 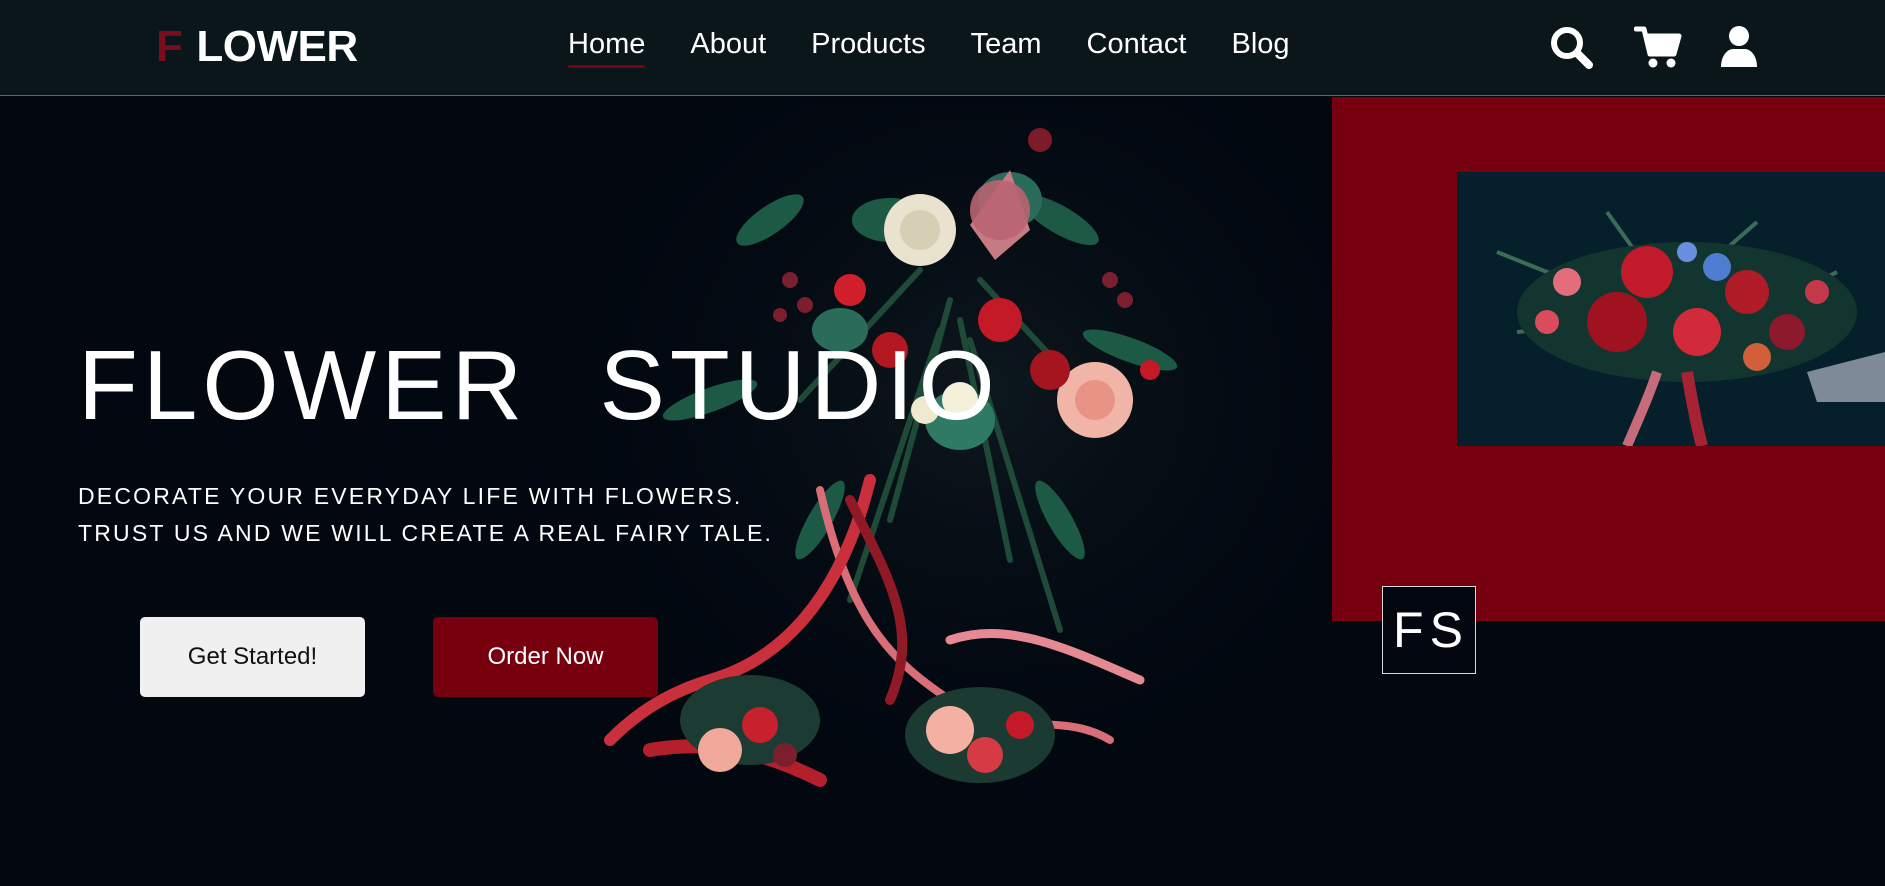 What do you see at coordinates (607, 46) in the screenshot?
I see `nav-home: Home` at bounding box center [607, 46].